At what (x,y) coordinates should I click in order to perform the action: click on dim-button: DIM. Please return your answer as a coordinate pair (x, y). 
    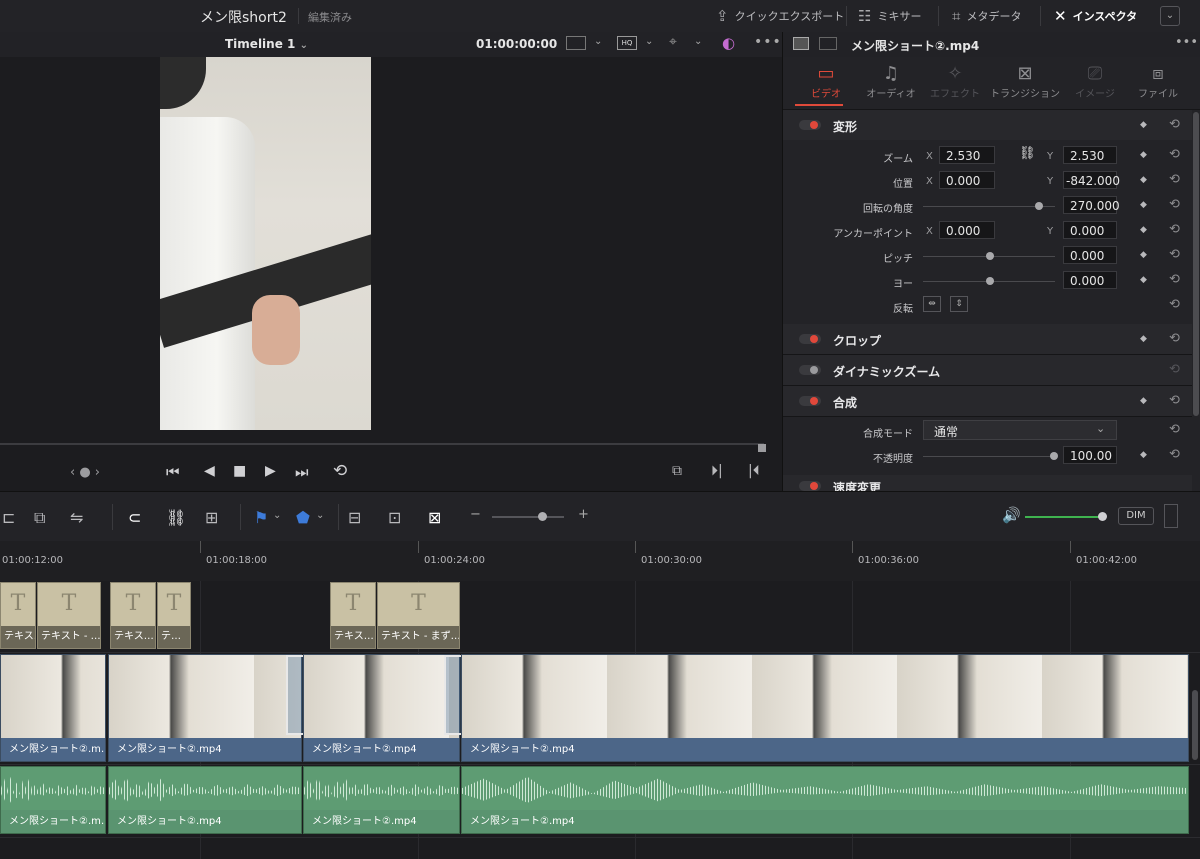
    Looking at the image, I should click on (1136, 516).